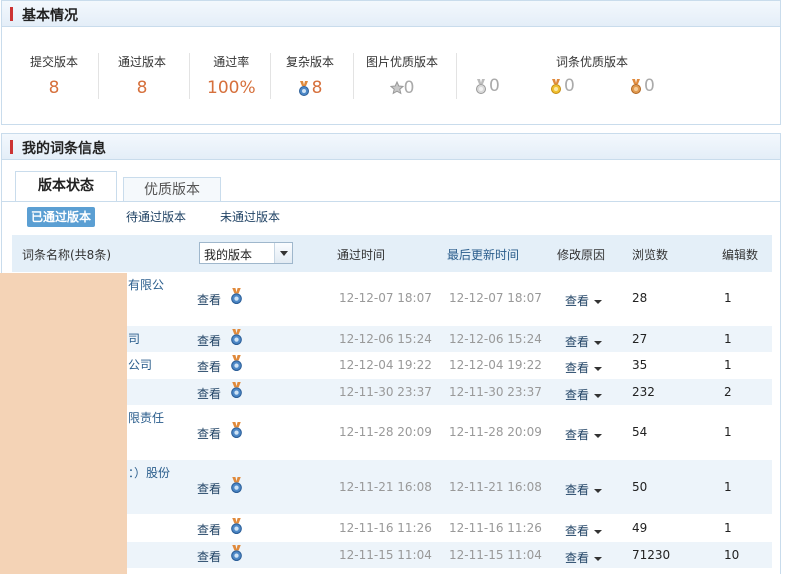 Image resolution: width=785 pixels, height=574 pixels. What do you see at coordinates (156, 217) in the screenshot?
I see `subtab-pending: 待通过版本` at bounding box center [156, 217].